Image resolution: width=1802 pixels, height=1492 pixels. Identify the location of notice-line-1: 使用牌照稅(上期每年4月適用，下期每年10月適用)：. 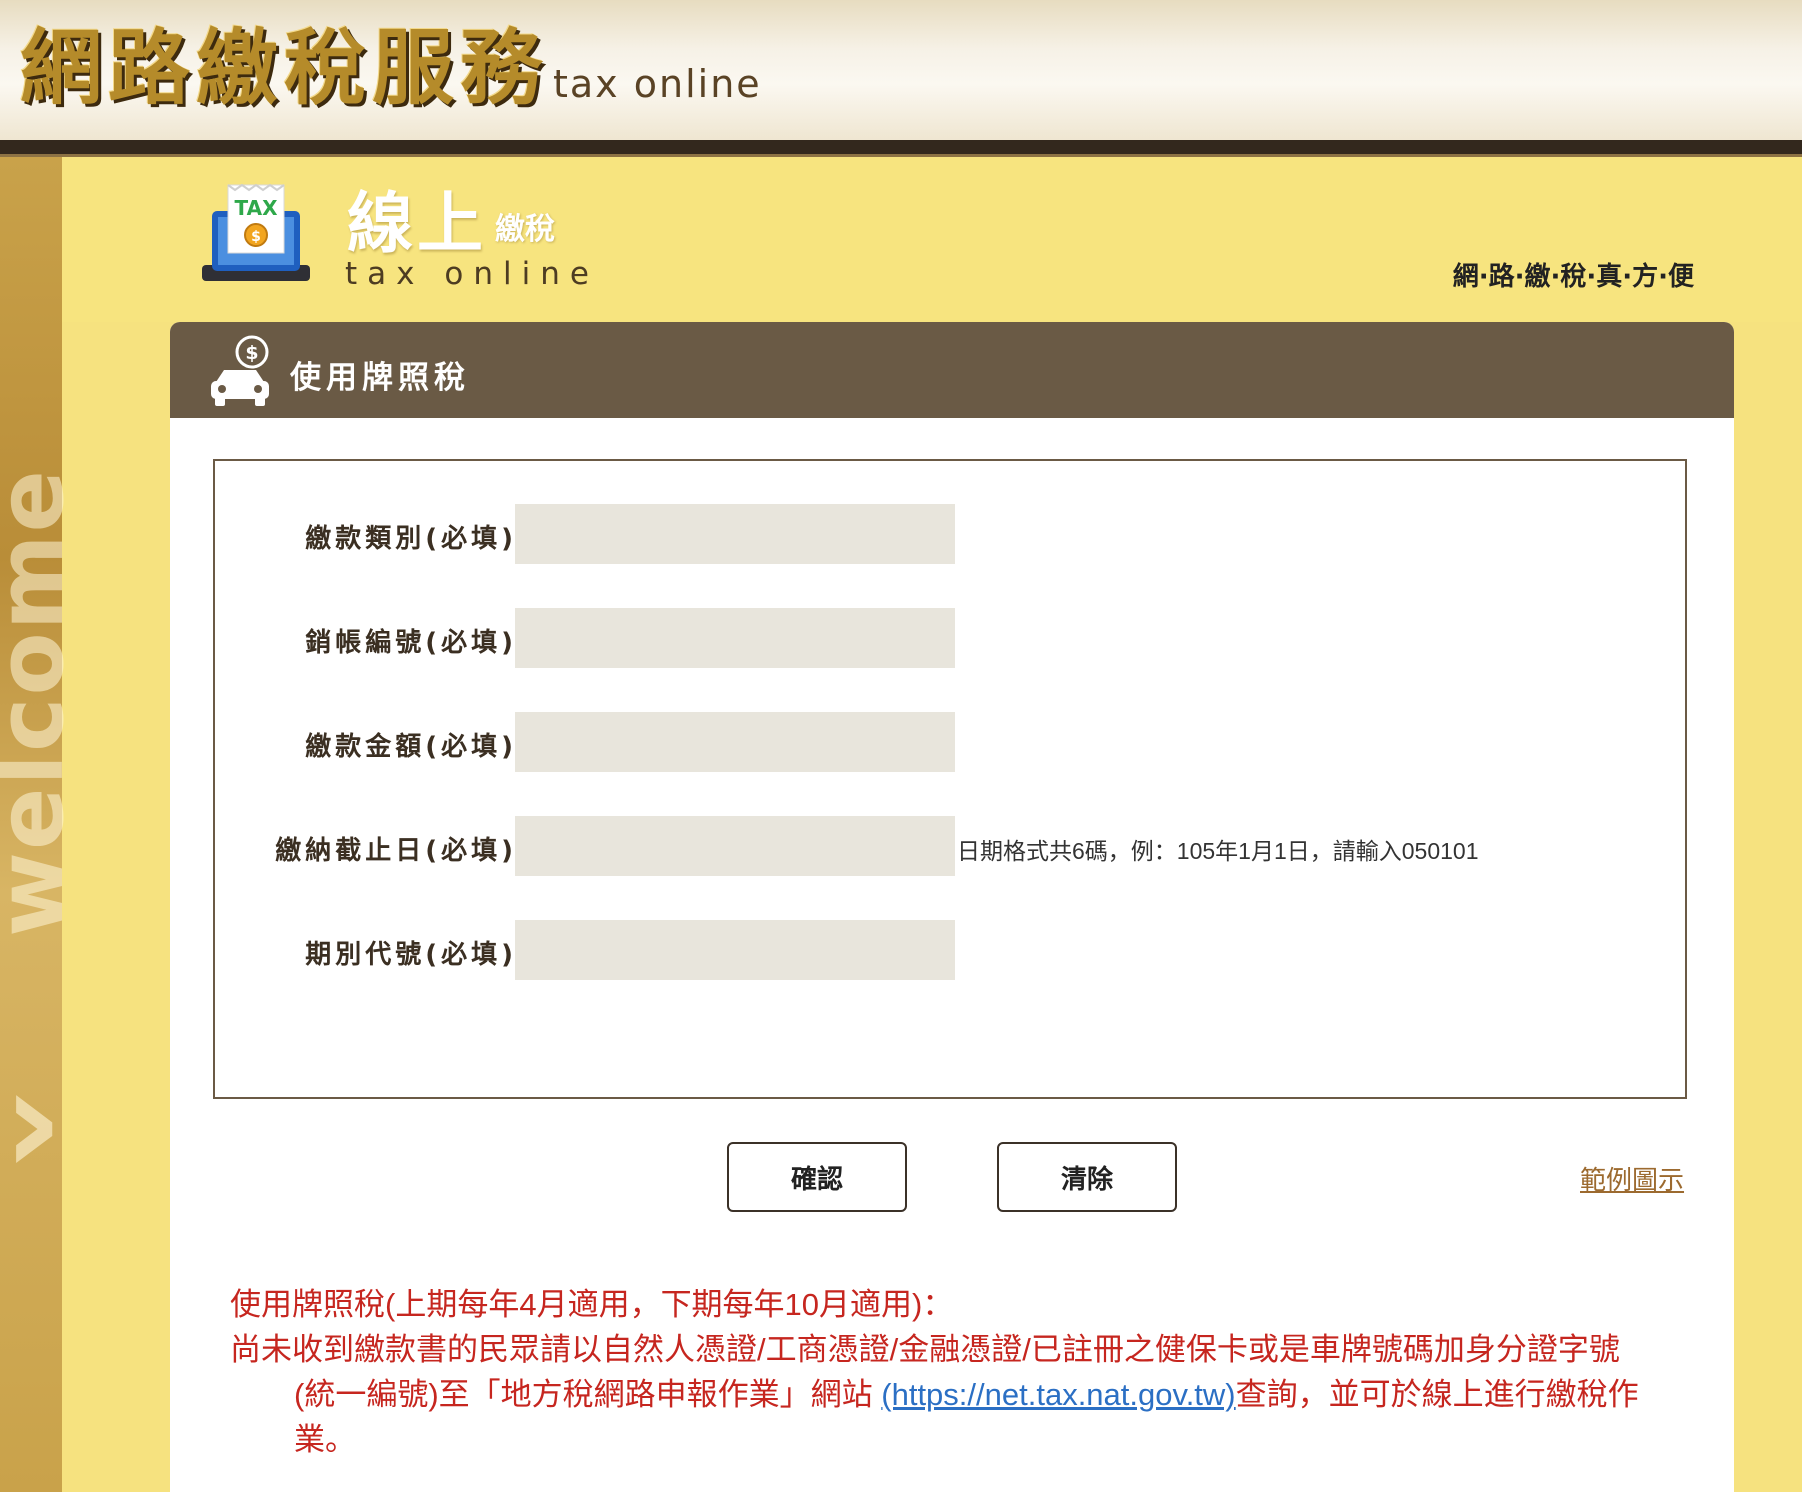
(592, 1304).